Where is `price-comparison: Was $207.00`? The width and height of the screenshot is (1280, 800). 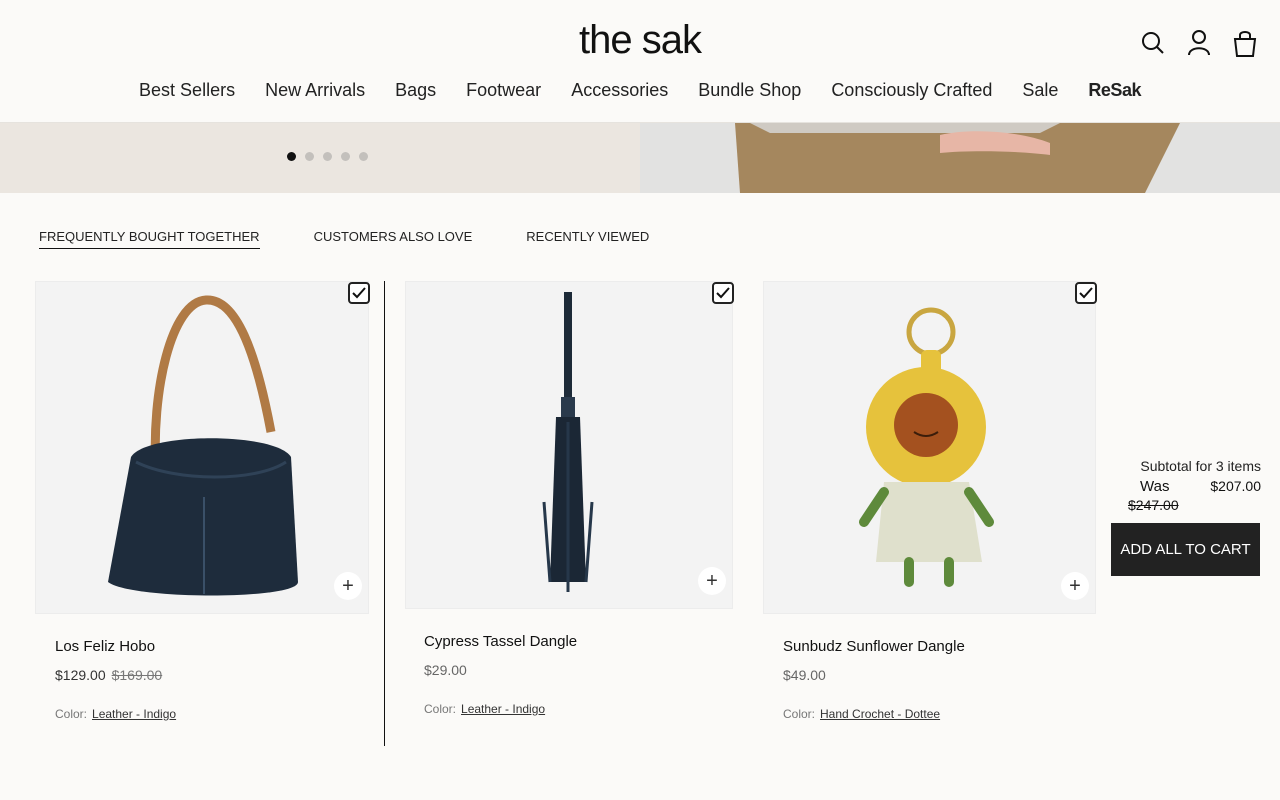
price-comparison: Was $207.00 is located at coordinates (1186, 486).